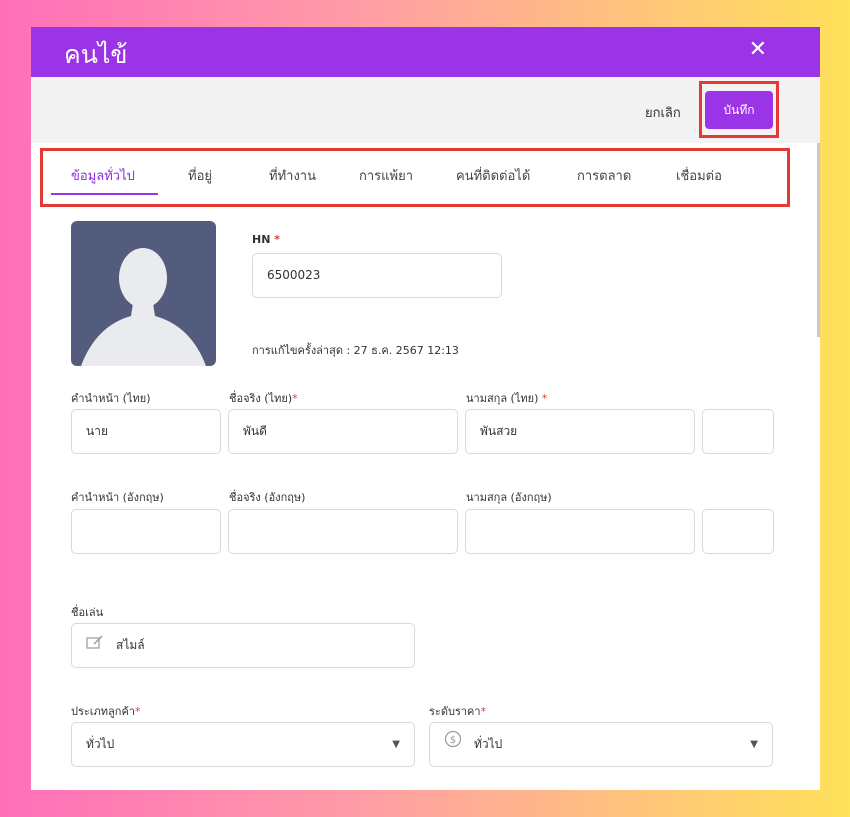 Image resolution: width=850 pixels, height=817 pixels. What do you see at coordinates (146, 431) in the screenshot?
I see `prefix-thai-field: นาย` at bounding box center [146, 431].